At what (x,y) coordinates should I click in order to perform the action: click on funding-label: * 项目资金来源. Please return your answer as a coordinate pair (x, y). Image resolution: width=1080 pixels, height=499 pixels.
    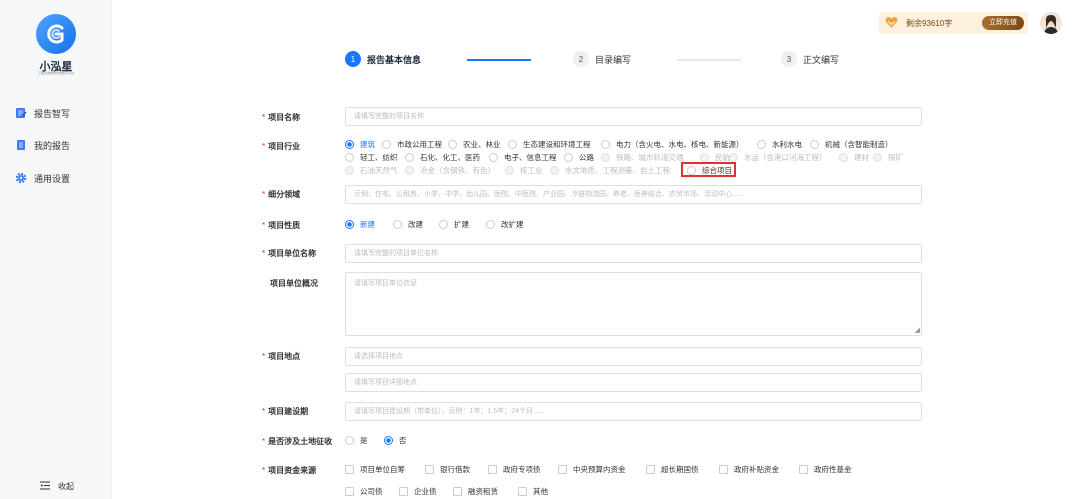
    Looking at the image, I should click on (289, 470).